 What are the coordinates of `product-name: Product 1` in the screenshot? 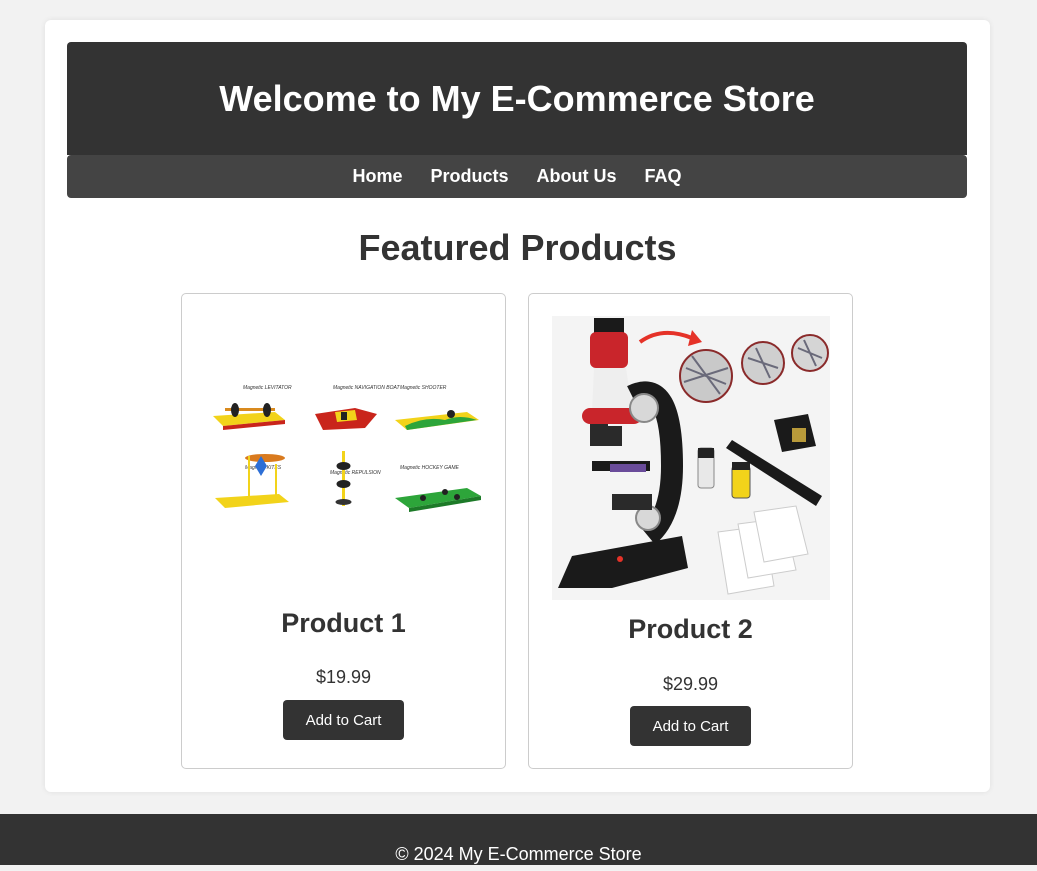 It's located at (343, 623).